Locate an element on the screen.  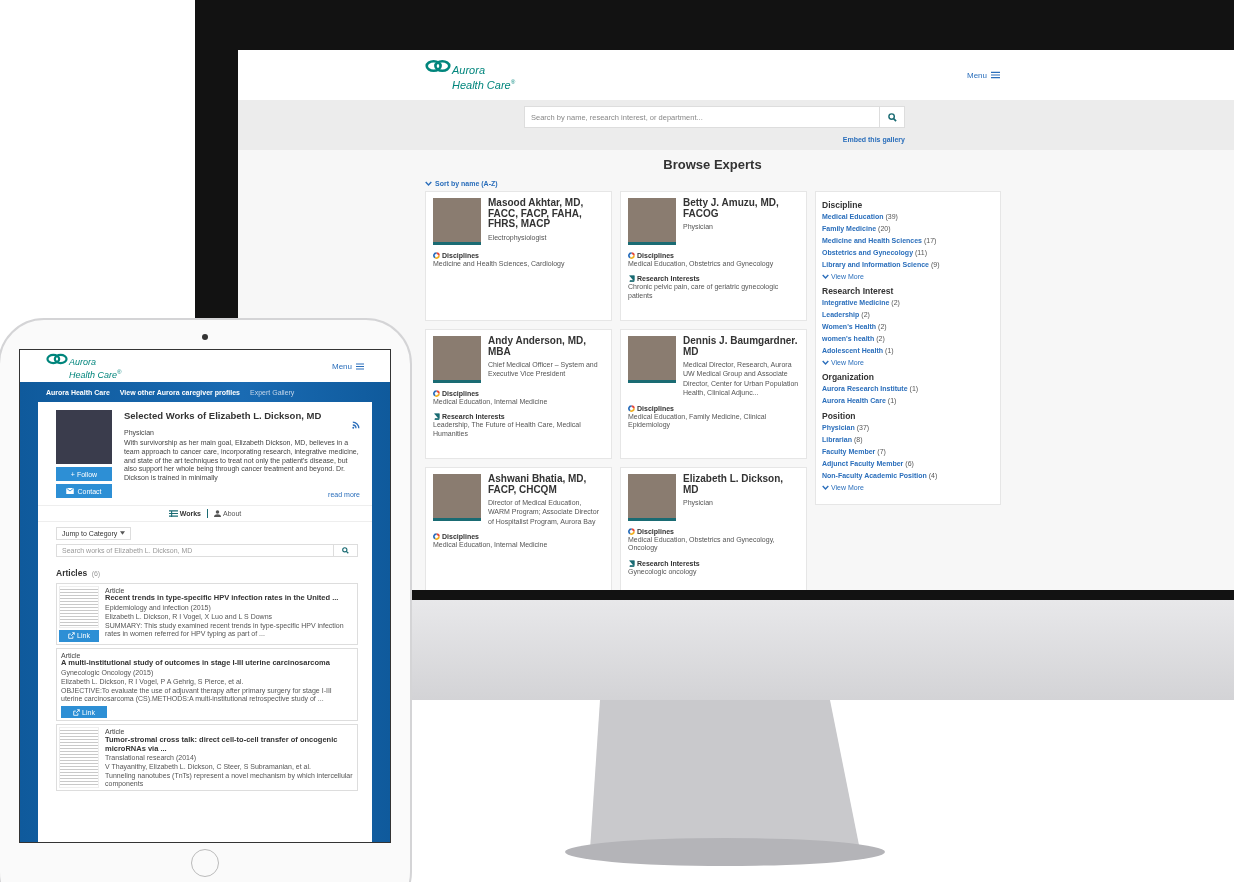
expert-name: Betty J. Amuzu, MD, FACOG is located at coordinates (741, 208).